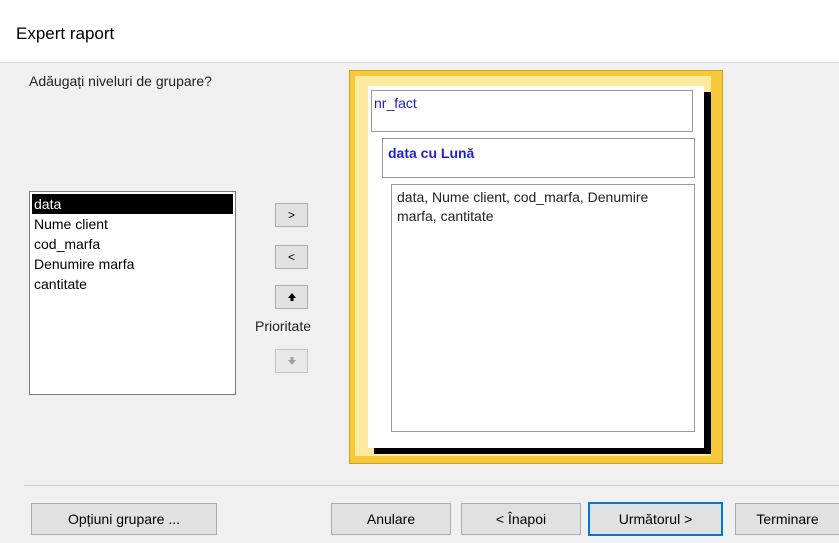 Image resolution: width=839 pixels, height=543 pixels. What do you see at coordinates (532, 111) in the screenshot?
I see `group-level-1: nr_fact` at bounding box center [532, 111].